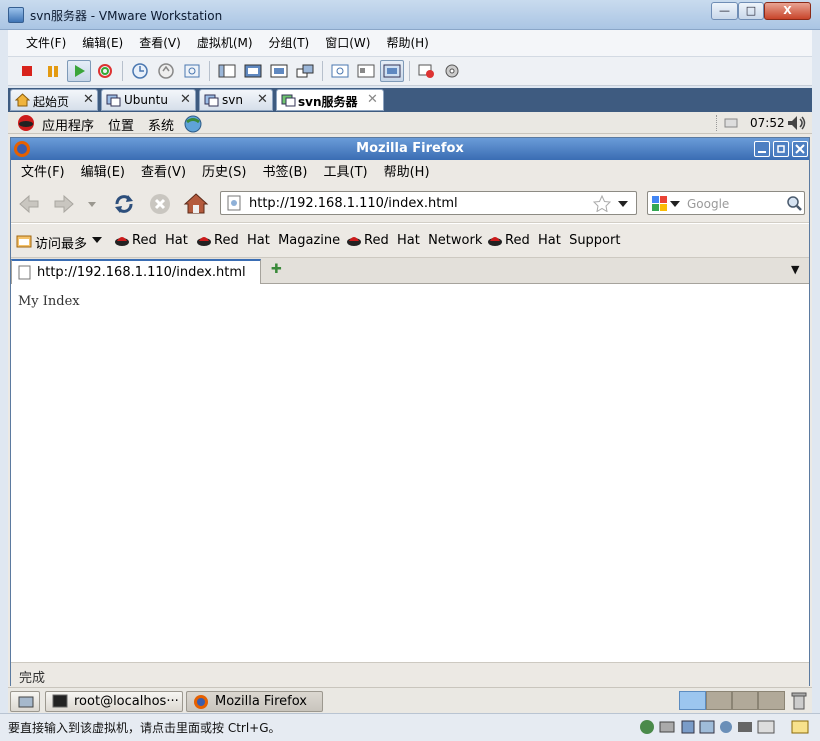 This screenshot has width=820, height=741. What do you see at coordinates (602, 203) in the screenshot?
I see `bookmark-star-icon` at bounding box center [602, 203].